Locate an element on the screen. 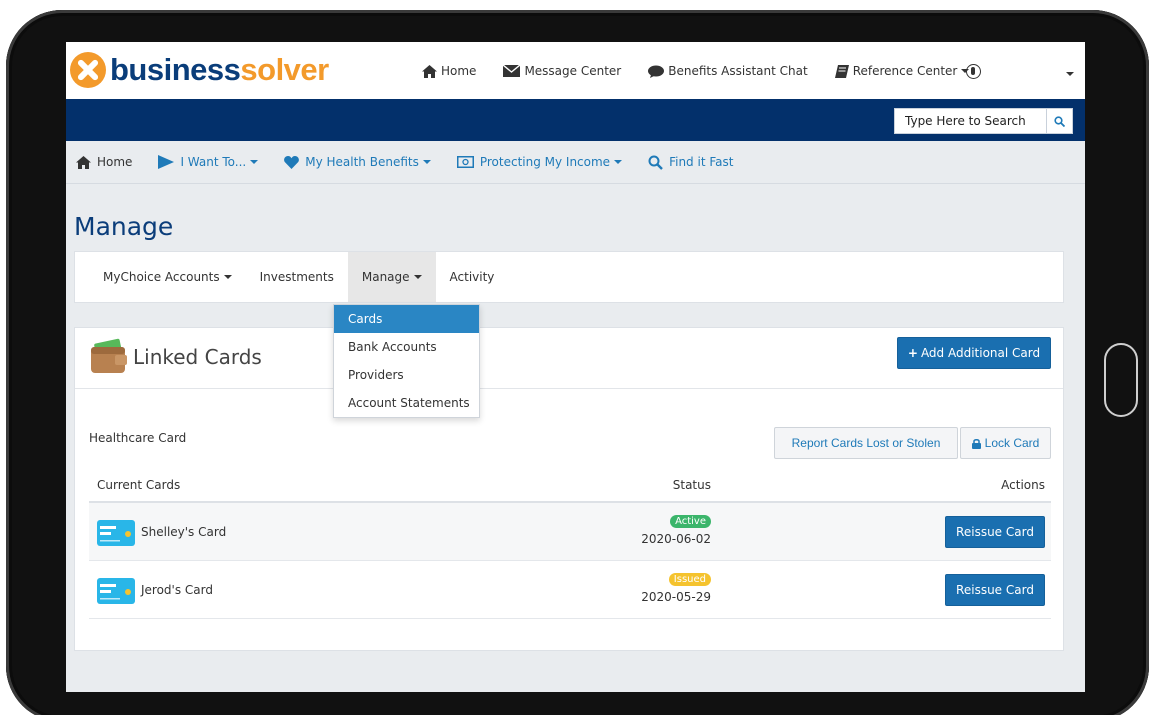 This screenshot has width=1149, height=715. topnav-message-center-link: Message Center is located at coordinates (562, 71).